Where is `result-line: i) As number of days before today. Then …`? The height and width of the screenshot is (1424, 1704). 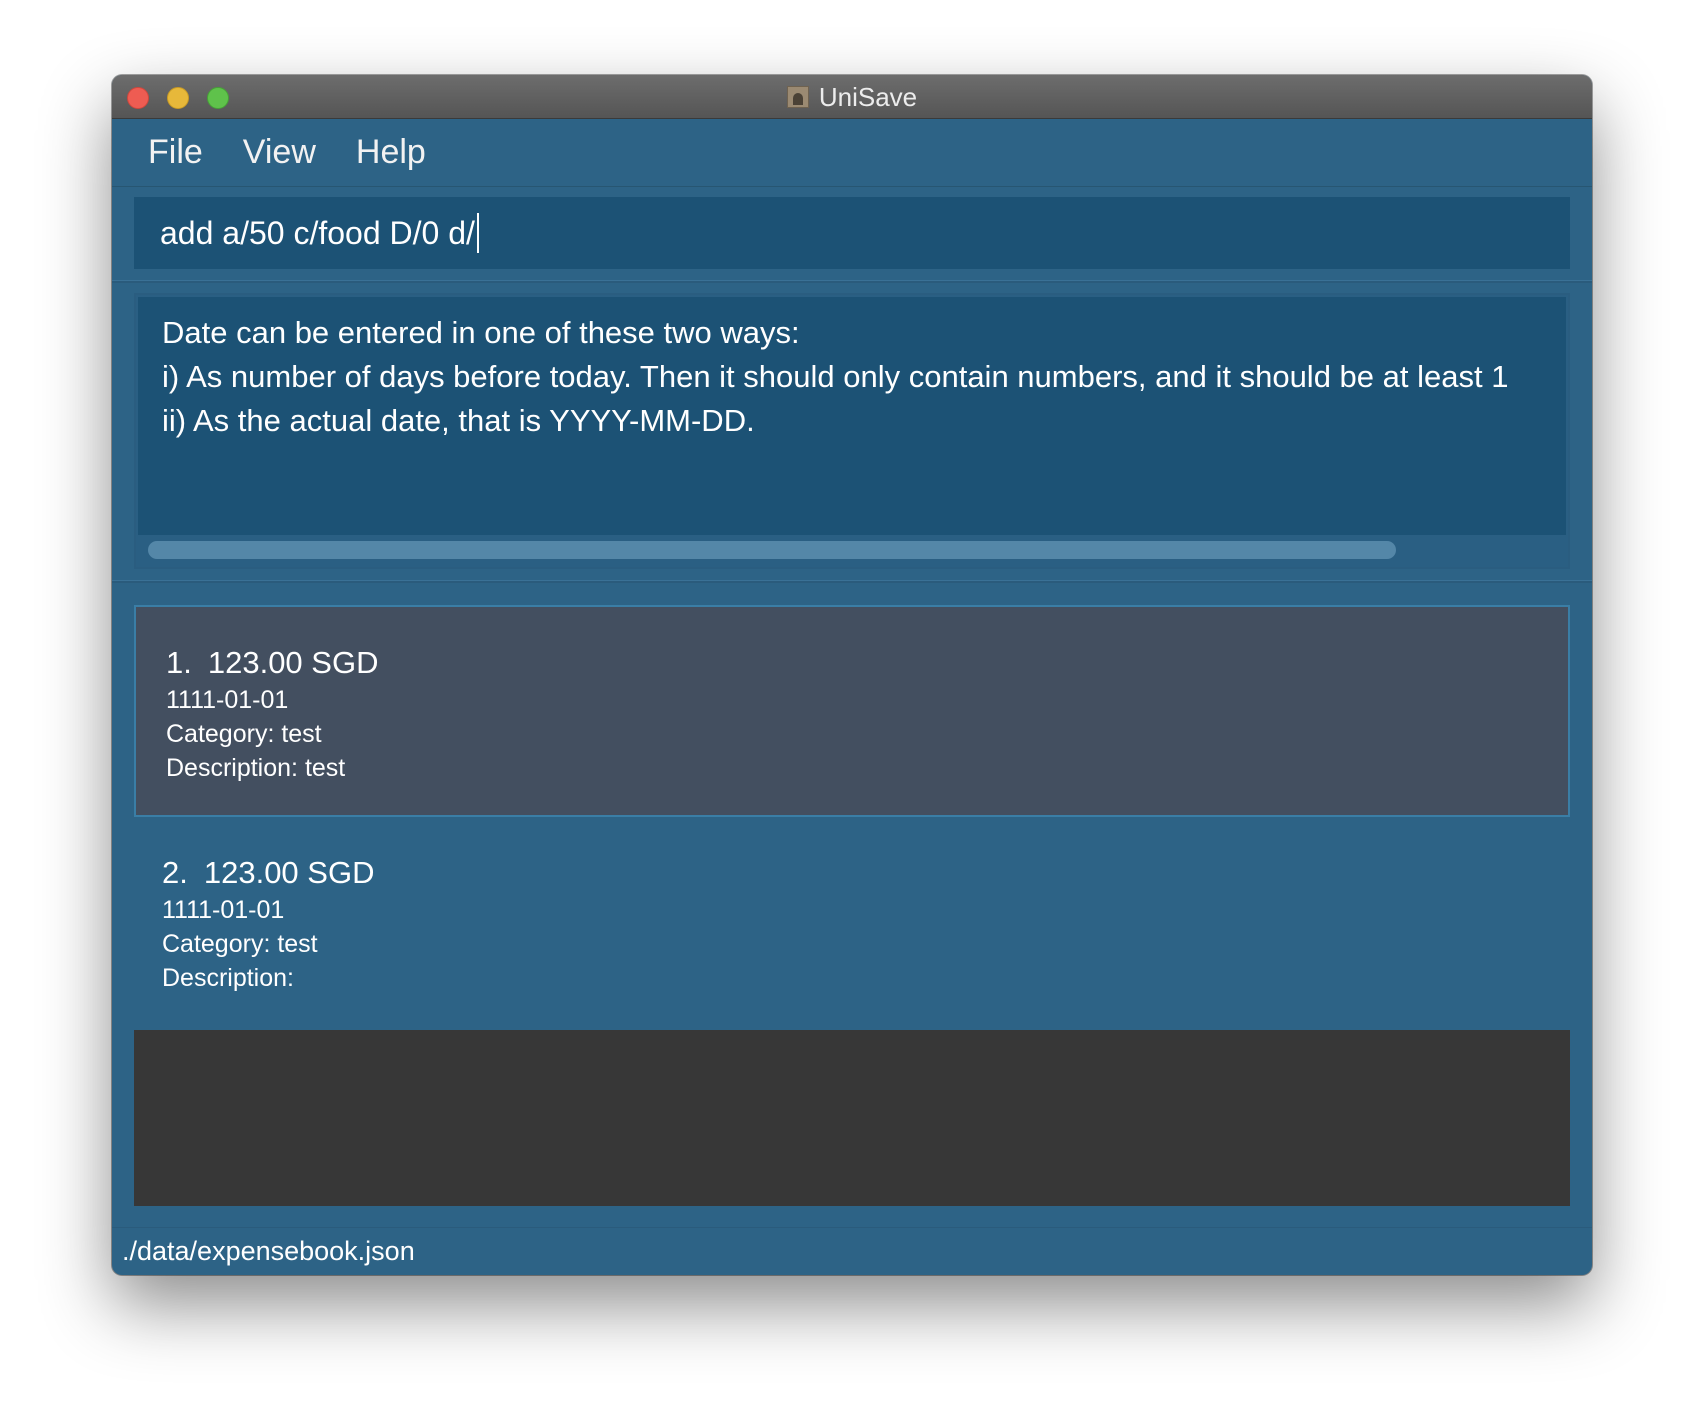
result-line: i) As number of days before today. Then … is located at coordinates (835, 376).